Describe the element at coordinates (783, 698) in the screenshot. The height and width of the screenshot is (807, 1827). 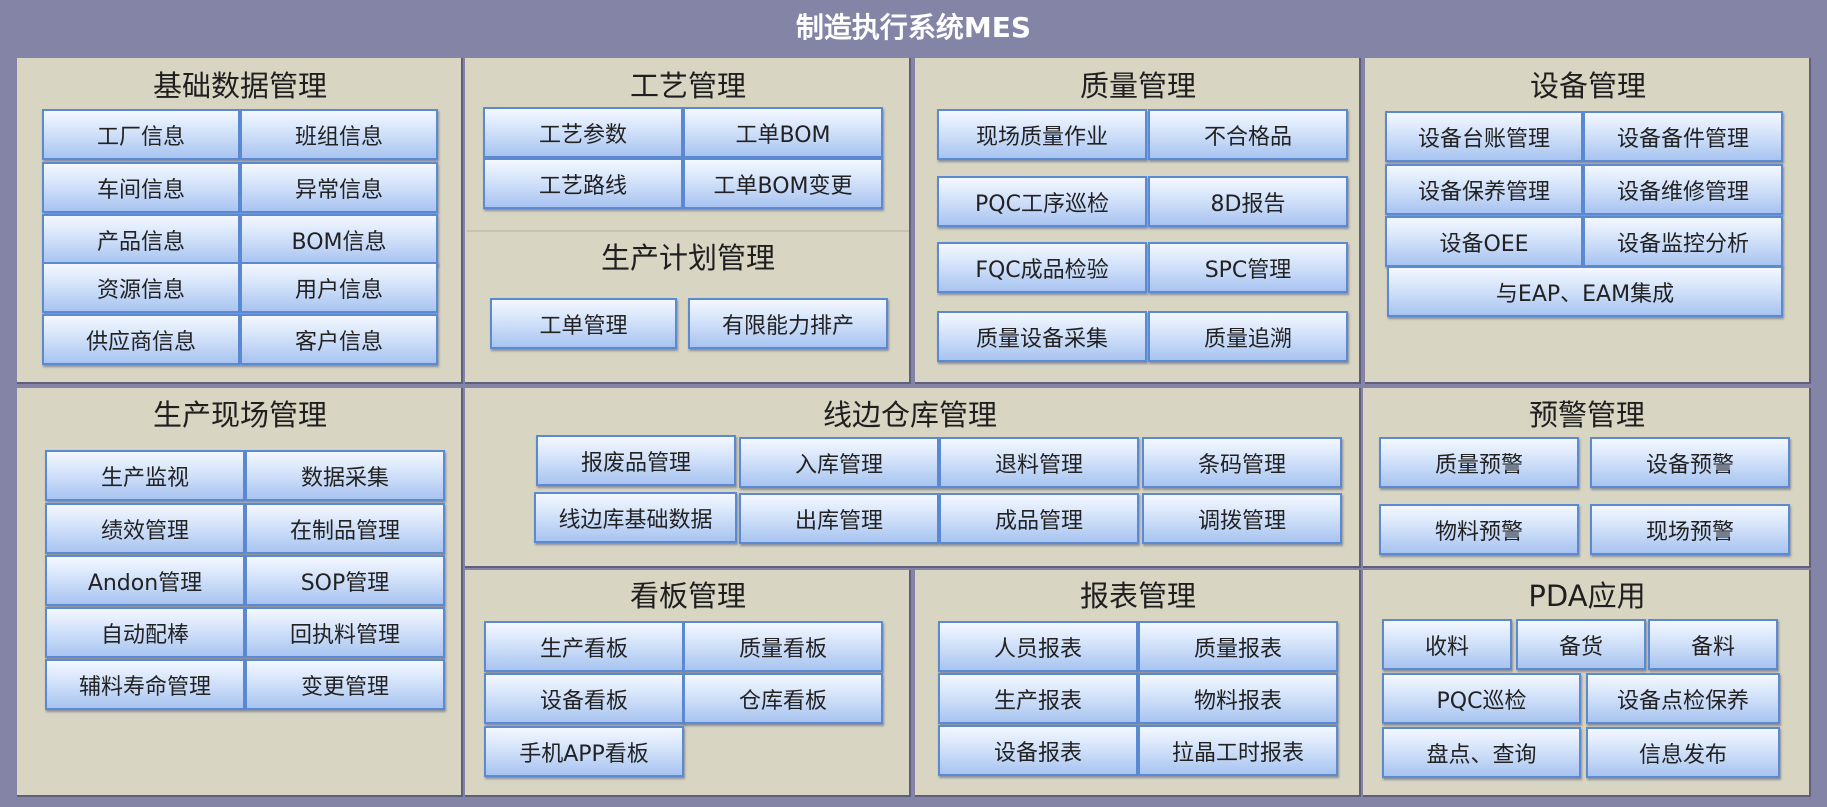
I see `module-button-kanban-4: 仓库看板` at that location.